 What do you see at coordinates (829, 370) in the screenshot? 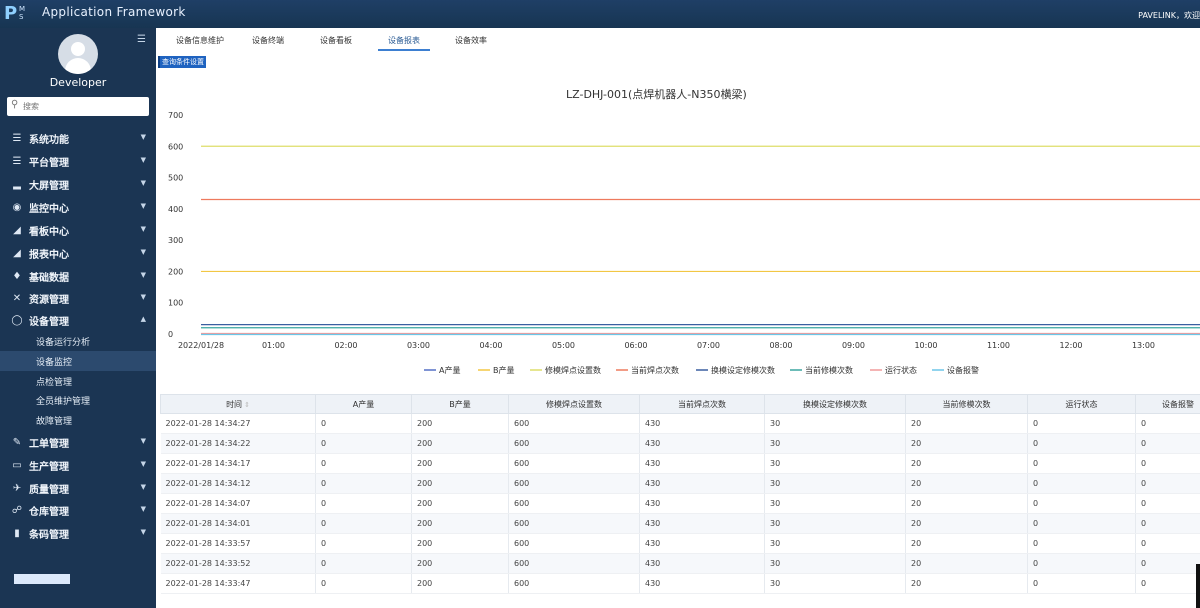
I see `legend-label: 当前修模次数` at bounding box center [829, 370].